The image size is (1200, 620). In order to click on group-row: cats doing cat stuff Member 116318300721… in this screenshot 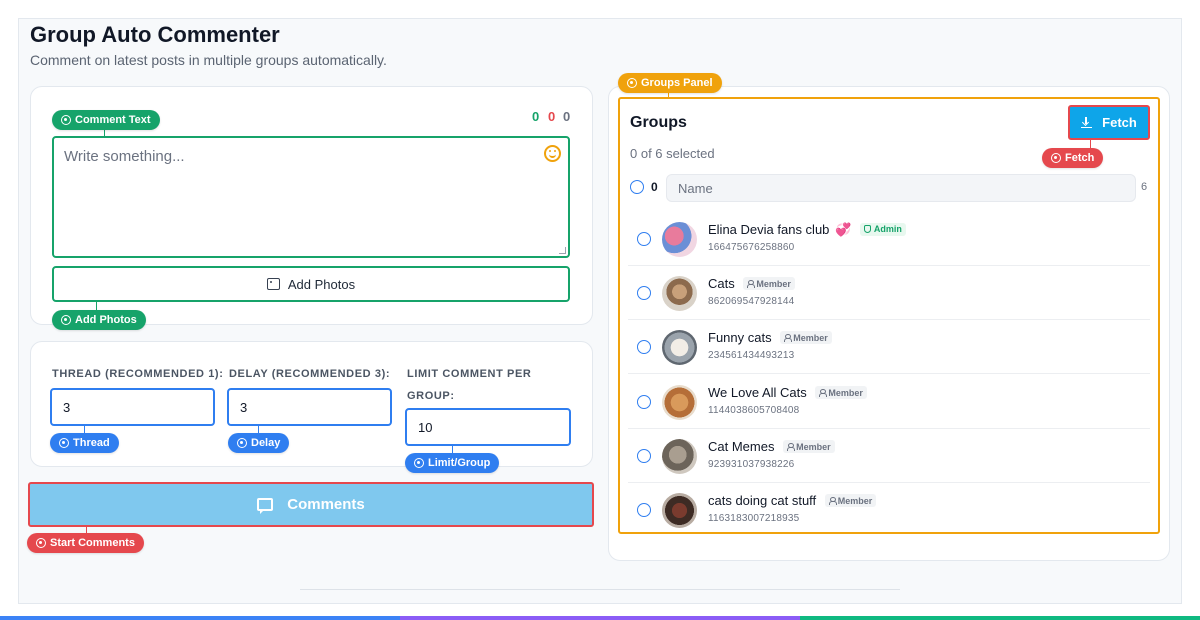, I will do `click(889, 510)`.